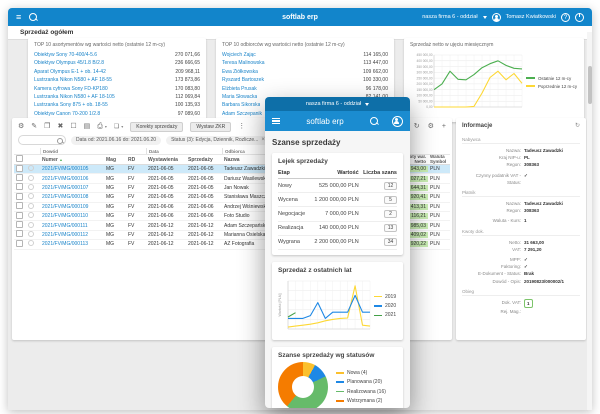 This screenshot has width=600, height=414. I want to click on edit-icon: ✎, so click(34, 127).